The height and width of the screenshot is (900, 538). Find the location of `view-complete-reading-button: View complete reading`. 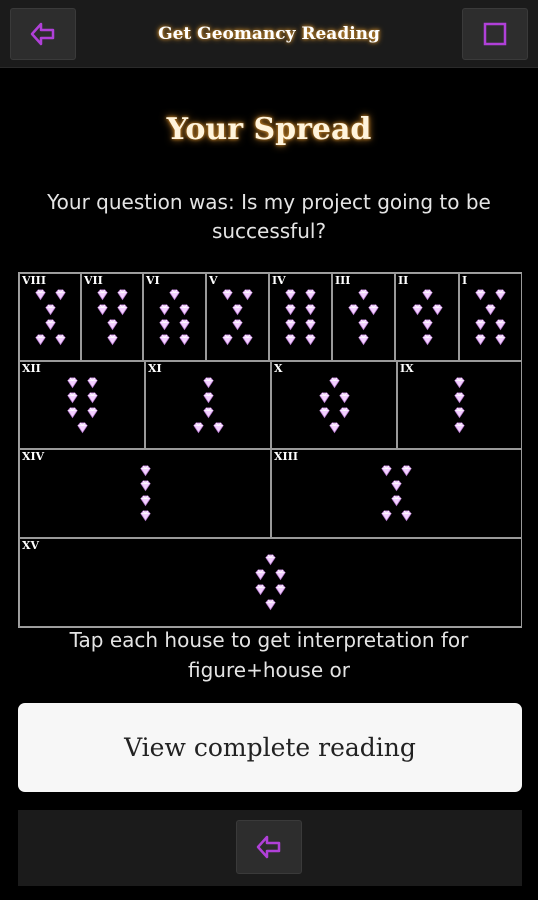

view-complete-reading-button: View complete reading is located at coordinates (270, 747).